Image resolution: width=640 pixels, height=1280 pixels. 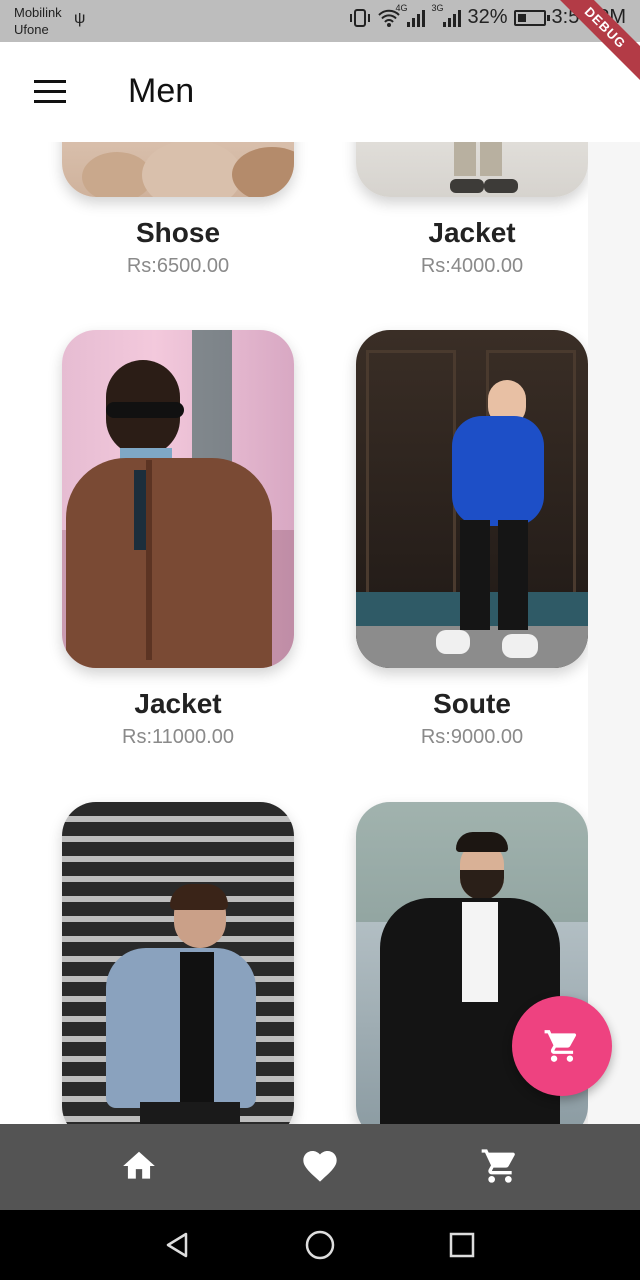 What do you see at coordinates (360, 17) in the screenshot?
I see `vibrate-icon` at bounding box center [360, 17].